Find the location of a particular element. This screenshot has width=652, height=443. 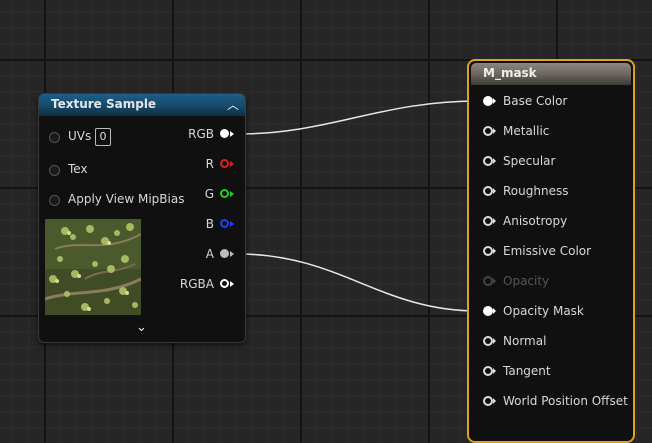

rgb-output-arrow-icon is located at coordinates (232, 134).